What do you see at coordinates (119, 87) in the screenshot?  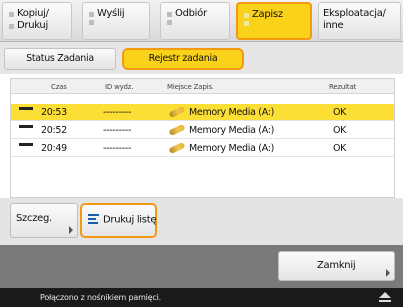 I see `header-dept-id: ID wydz.` at bounding box center [119, 87].